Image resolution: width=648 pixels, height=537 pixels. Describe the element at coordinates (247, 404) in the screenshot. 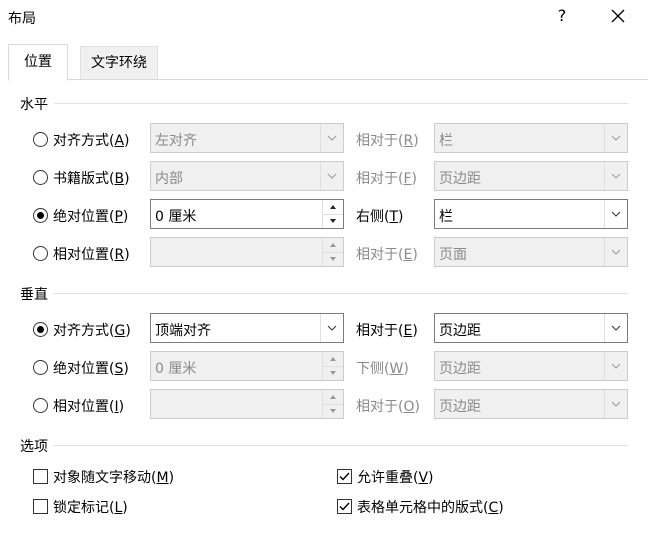

I see `v-relative-position-input` at that location.